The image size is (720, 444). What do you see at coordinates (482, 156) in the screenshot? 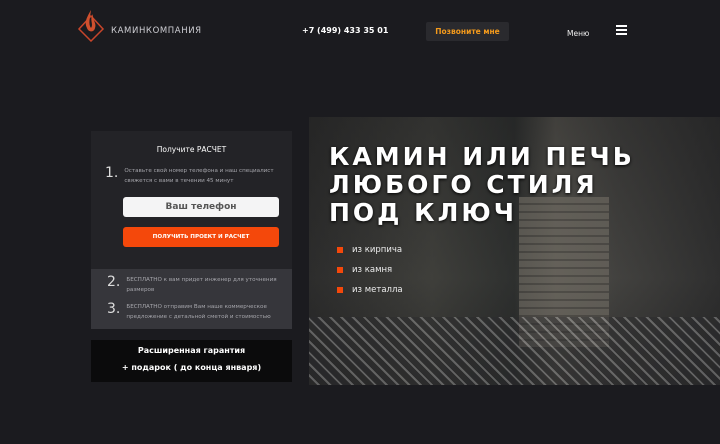
I see `hero-title-line: КАМИН ИЛИ ПЕЧЬ` at bounding box center [482, 156].